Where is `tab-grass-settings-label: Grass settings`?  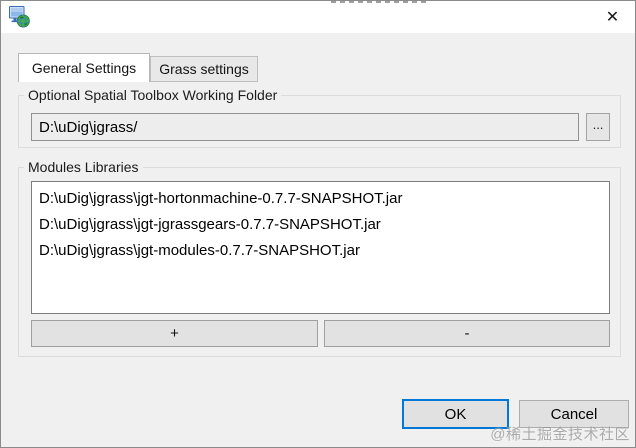
tab-grass-settings-label: Grass settings is located at coordinates (204, 69).